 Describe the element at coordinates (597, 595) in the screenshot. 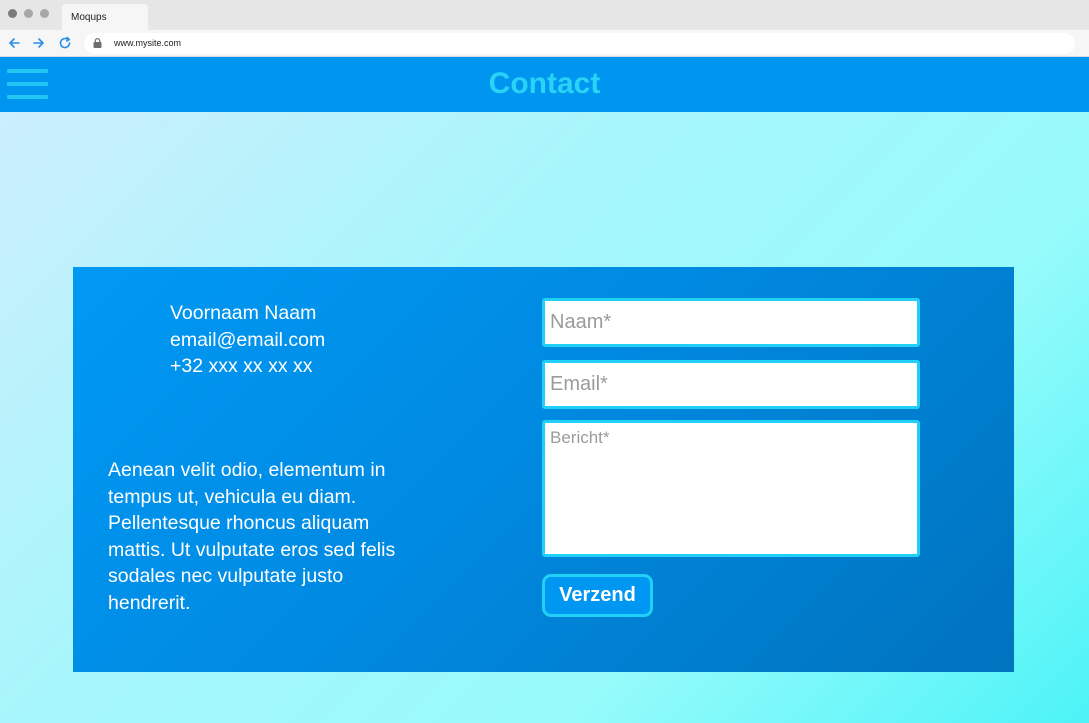

I see `submit-button: Verzend` at that location.